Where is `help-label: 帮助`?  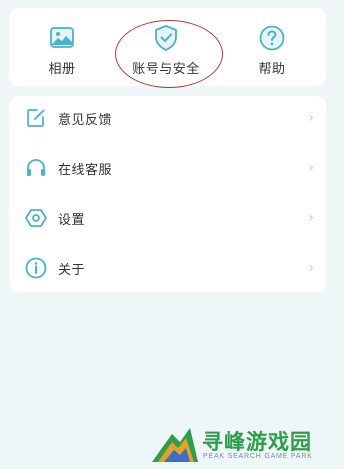
help-label: 帮助 is located at coordinates (272, 69).